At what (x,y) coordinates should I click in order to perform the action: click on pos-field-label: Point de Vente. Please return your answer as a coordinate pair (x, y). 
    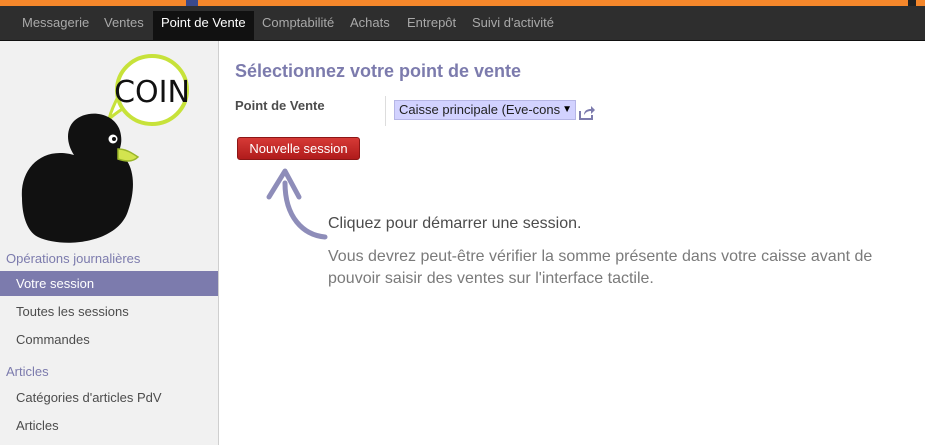
    Looking at the image, I should click on (280, 105).